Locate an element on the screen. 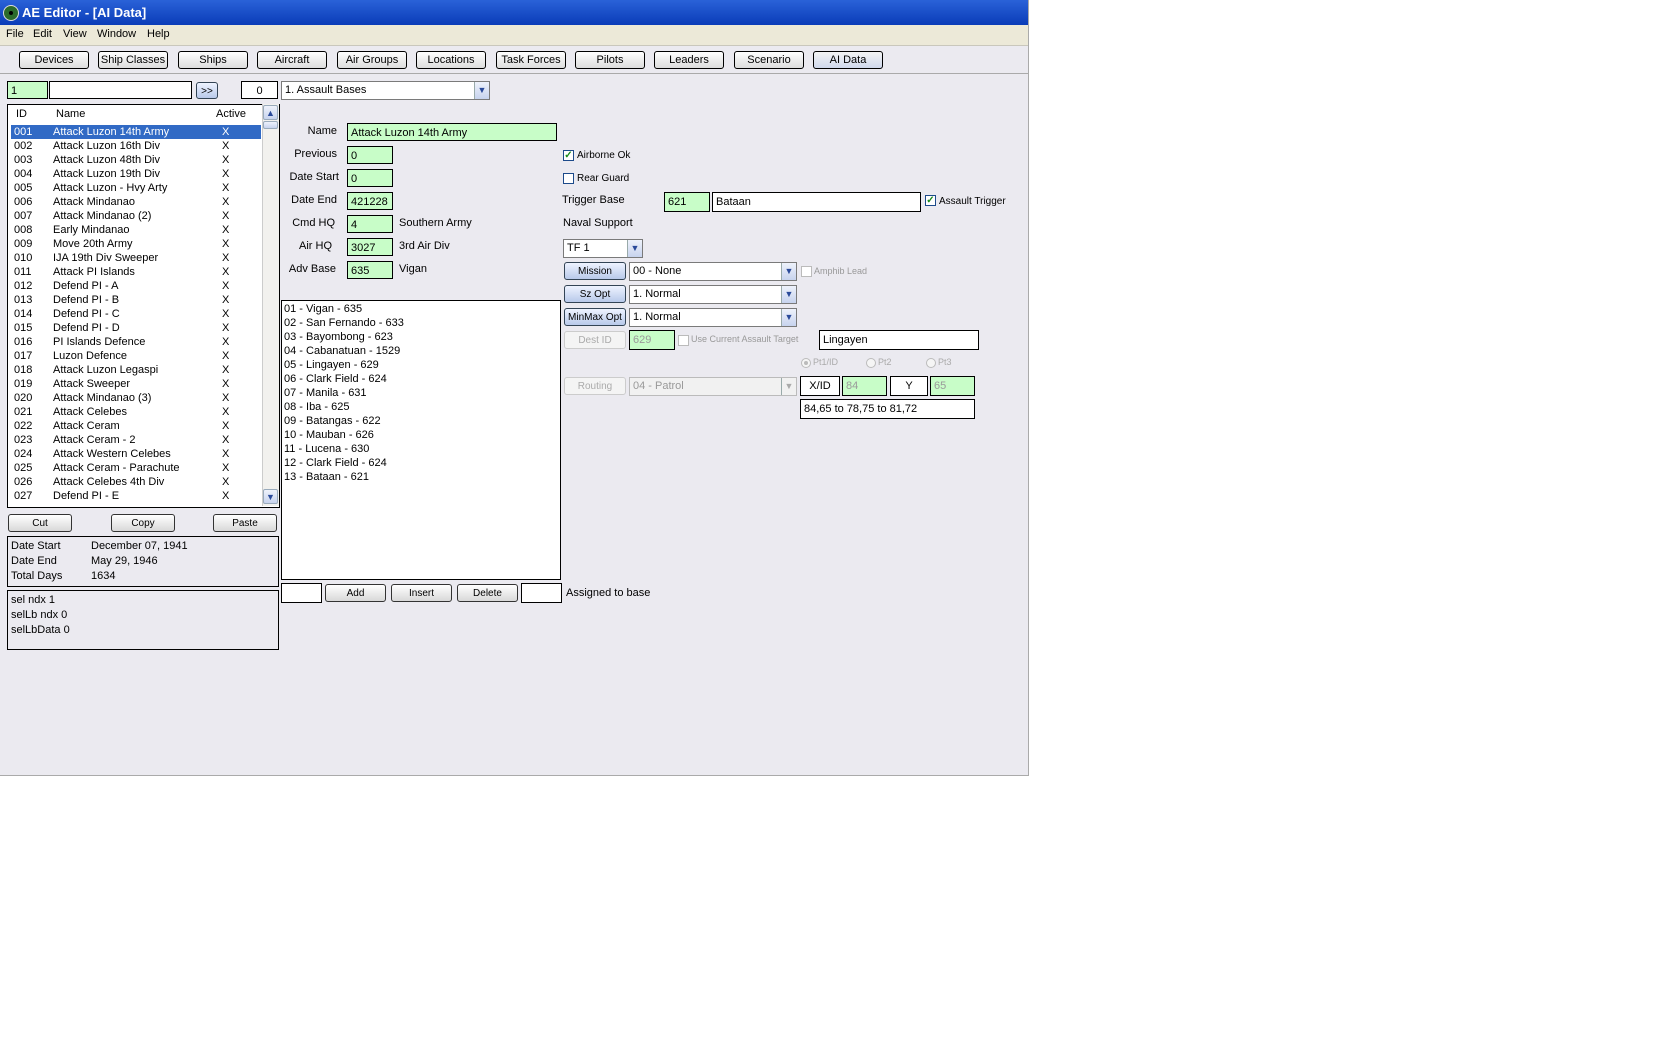 This screenshot has width=1680, height=1050. category-select: 1. Assault Bases ▼ is located at coordinates (385, 90).